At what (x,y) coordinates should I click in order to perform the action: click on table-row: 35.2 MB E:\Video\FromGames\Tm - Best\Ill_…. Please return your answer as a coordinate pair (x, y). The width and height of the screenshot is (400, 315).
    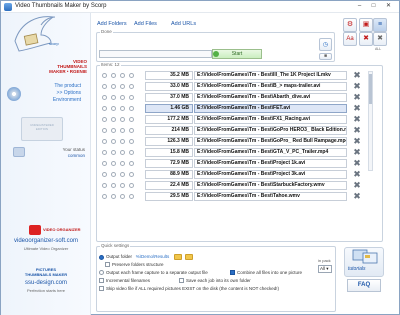
    Looking at the image, I should click on (232, 75).